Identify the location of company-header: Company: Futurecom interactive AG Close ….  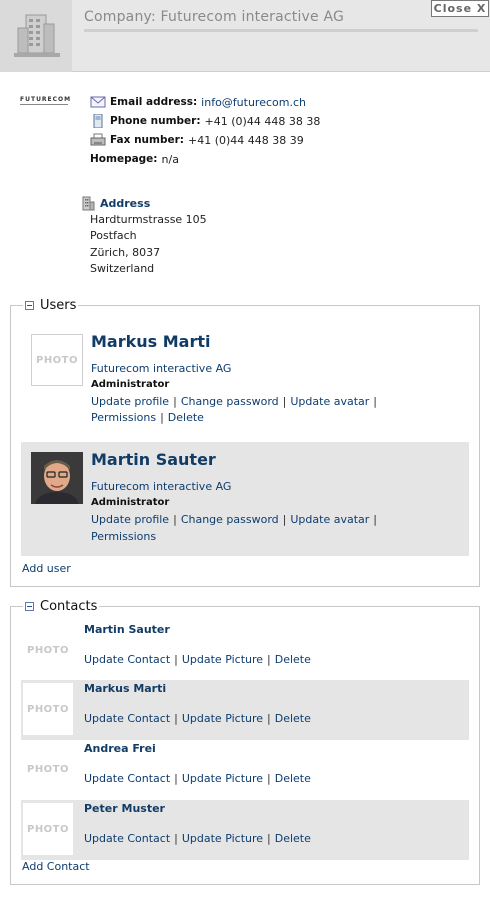
(245, 36).